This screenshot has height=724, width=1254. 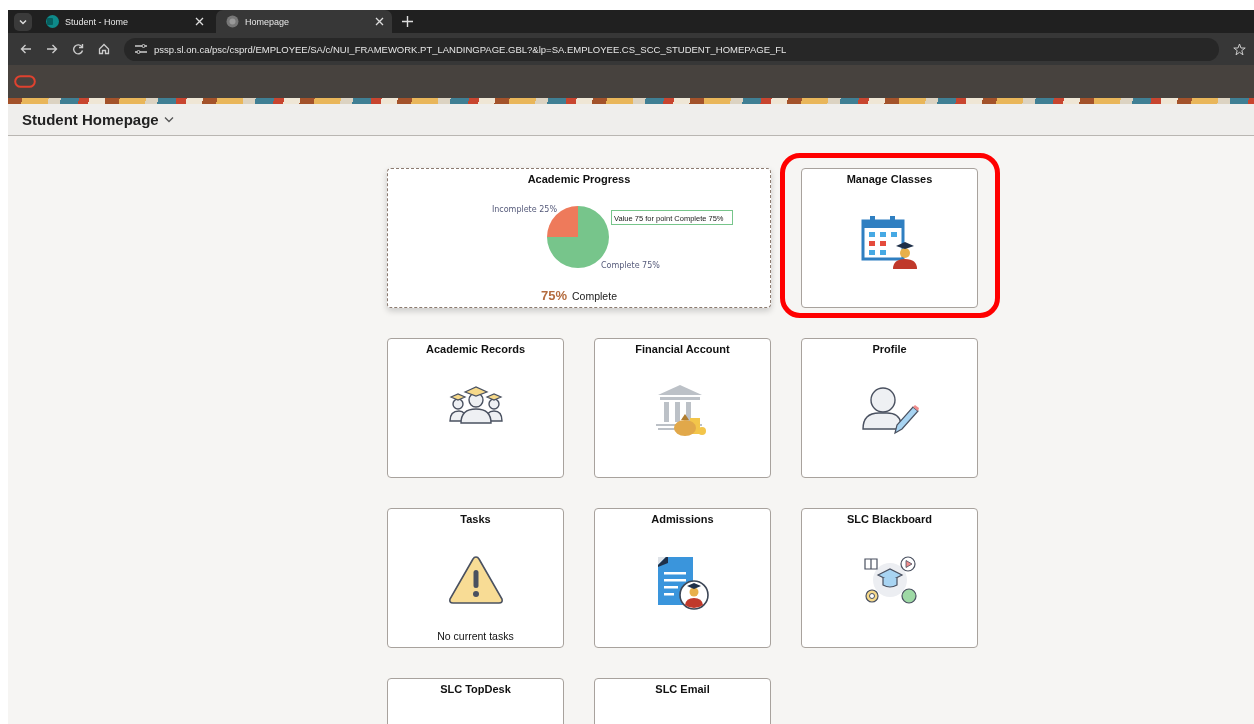 What do you see at coordinates (268, 21) in the screenshot?
I see `tab-title: Homepage` at bounding box center [268, 21].